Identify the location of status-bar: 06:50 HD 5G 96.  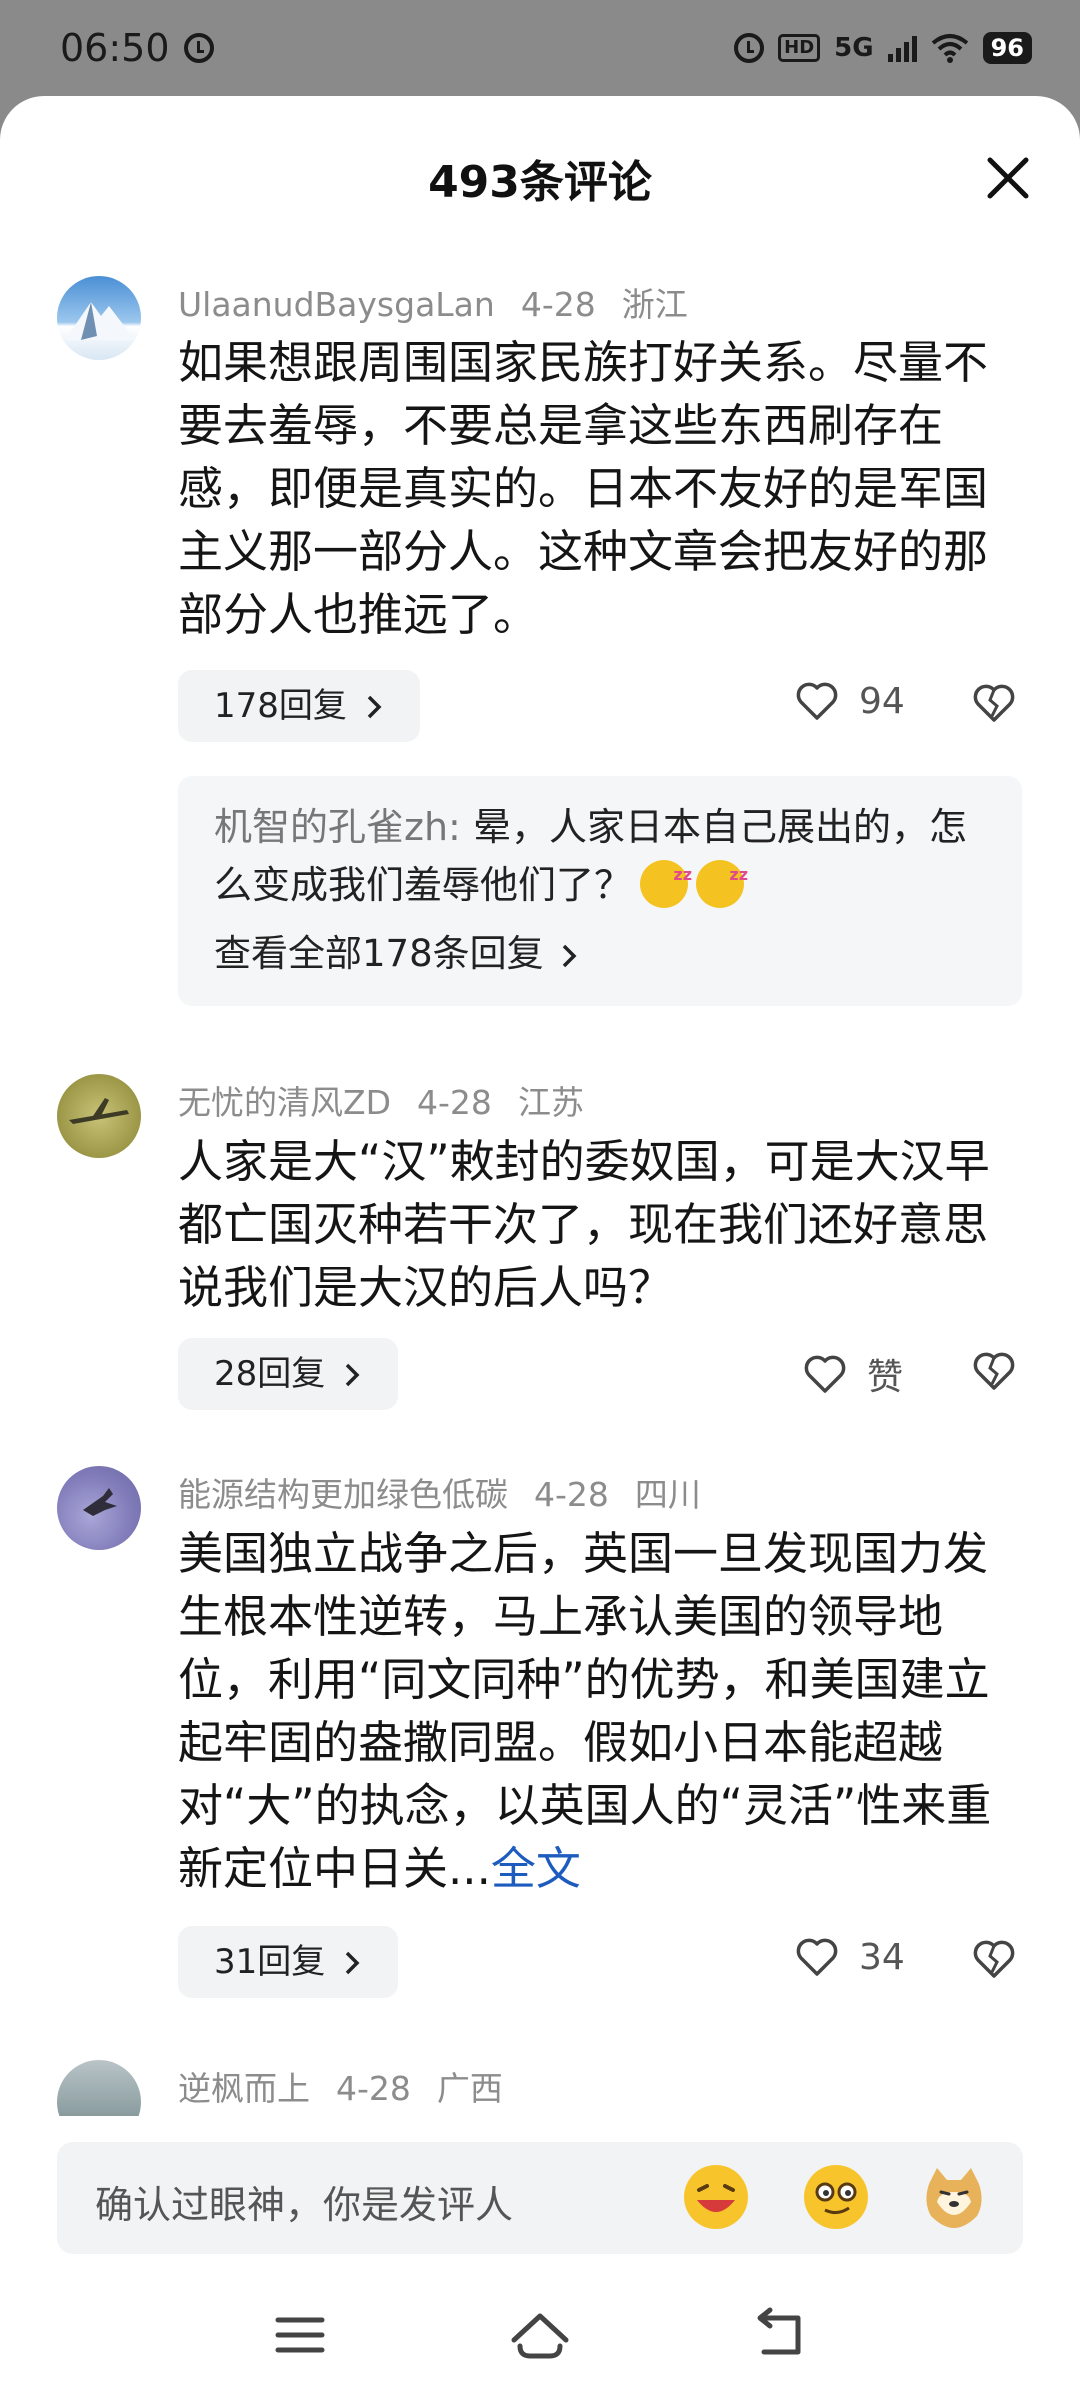
(540, 48).